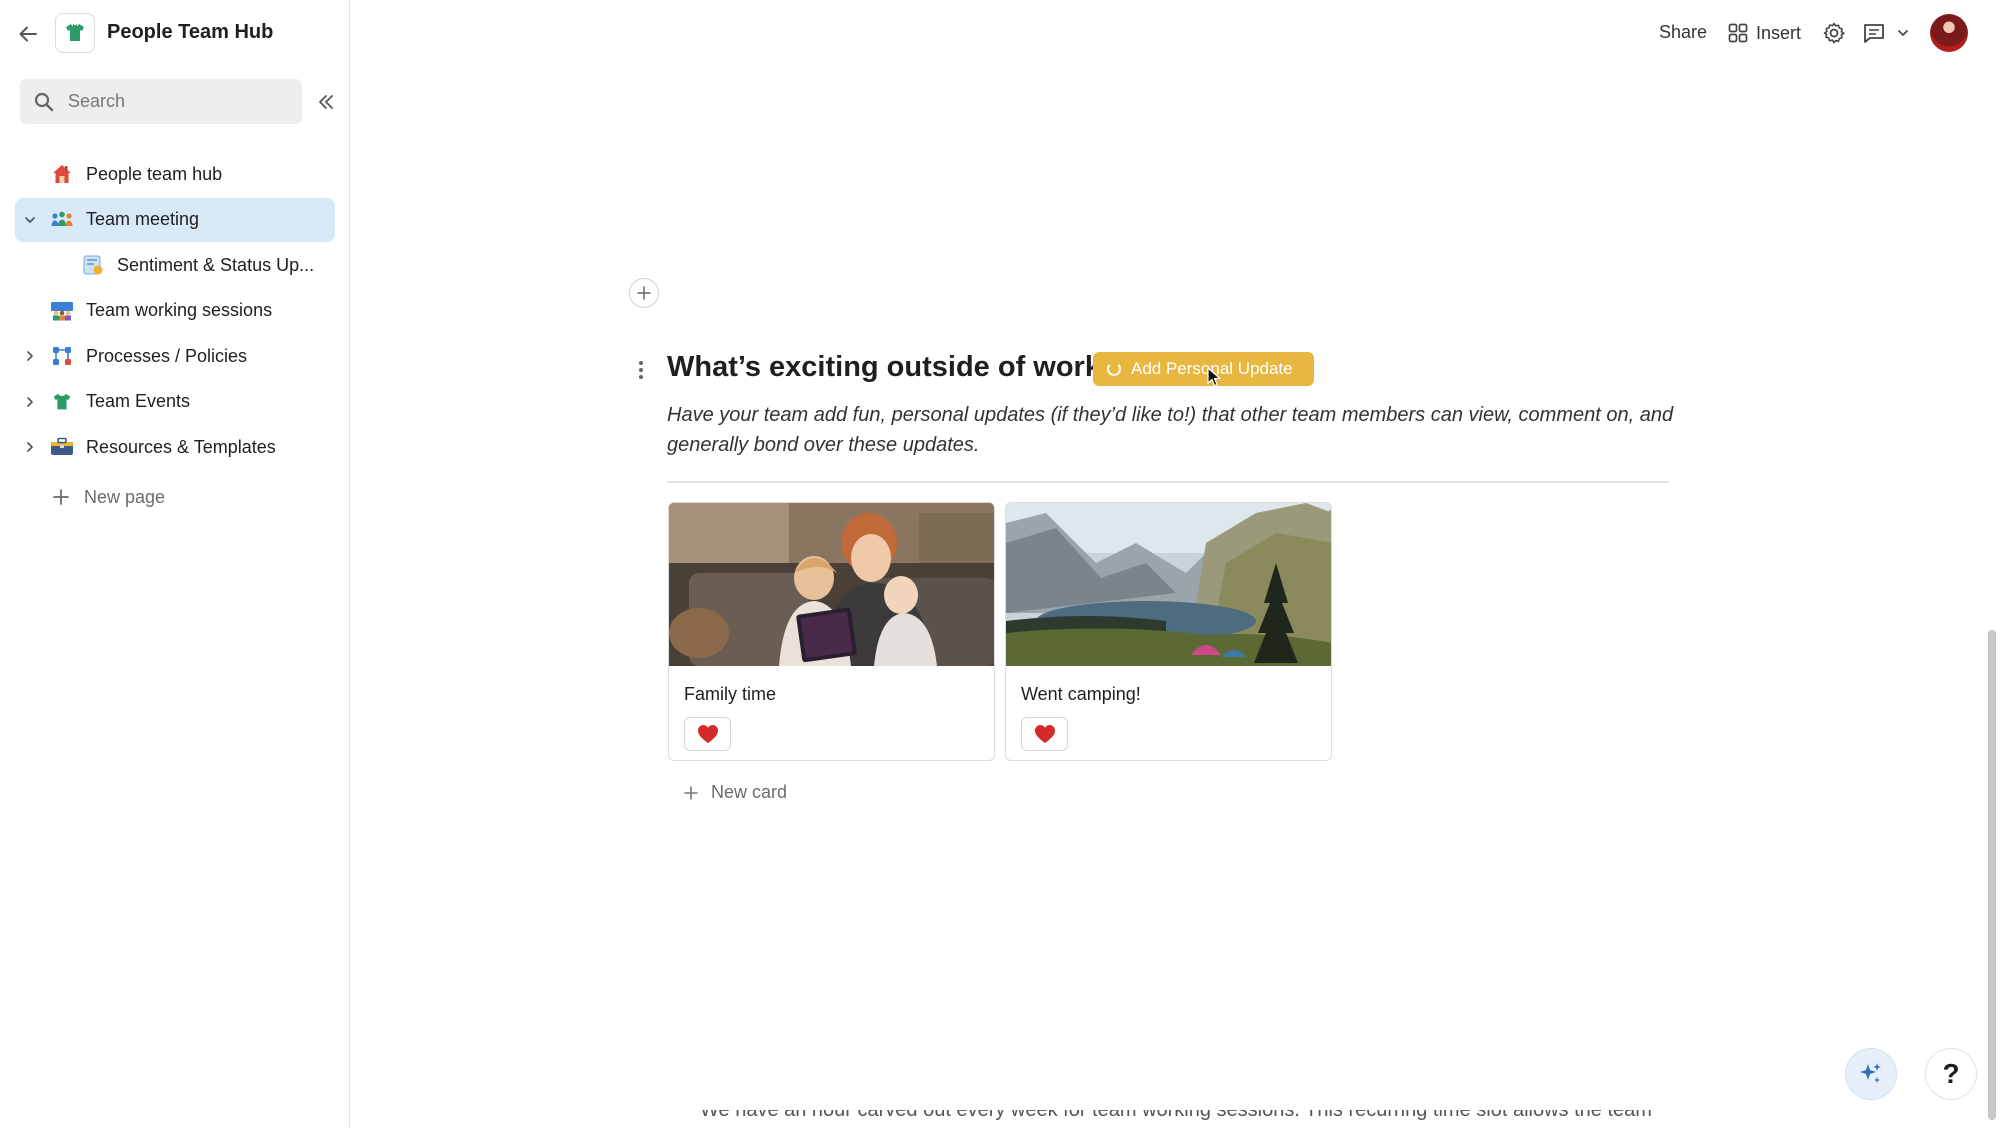 The height and width of the screenshot is (1128, 2000). What do you see at coordinates (93, 265) in the screenshot?
I see `status-report-icon` at bounding box center [93, 265].